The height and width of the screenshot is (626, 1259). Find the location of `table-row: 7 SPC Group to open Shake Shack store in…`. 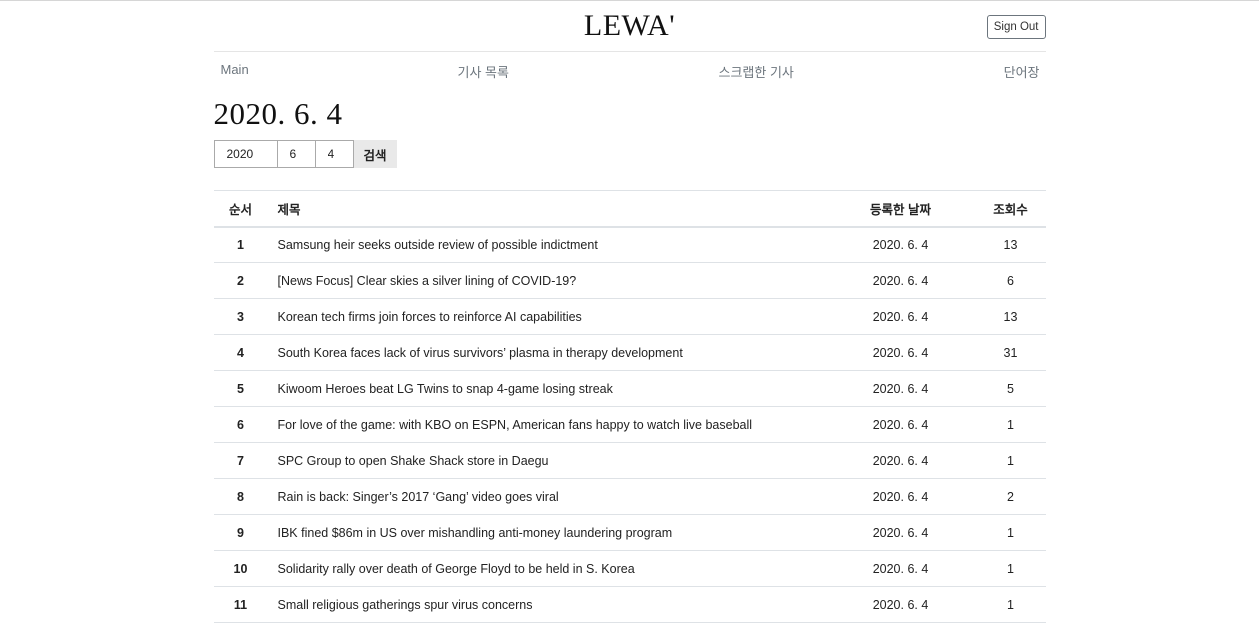

table-row: 7 SPC Group to open Shake Shack store in… is located at coordinates (629, 460).